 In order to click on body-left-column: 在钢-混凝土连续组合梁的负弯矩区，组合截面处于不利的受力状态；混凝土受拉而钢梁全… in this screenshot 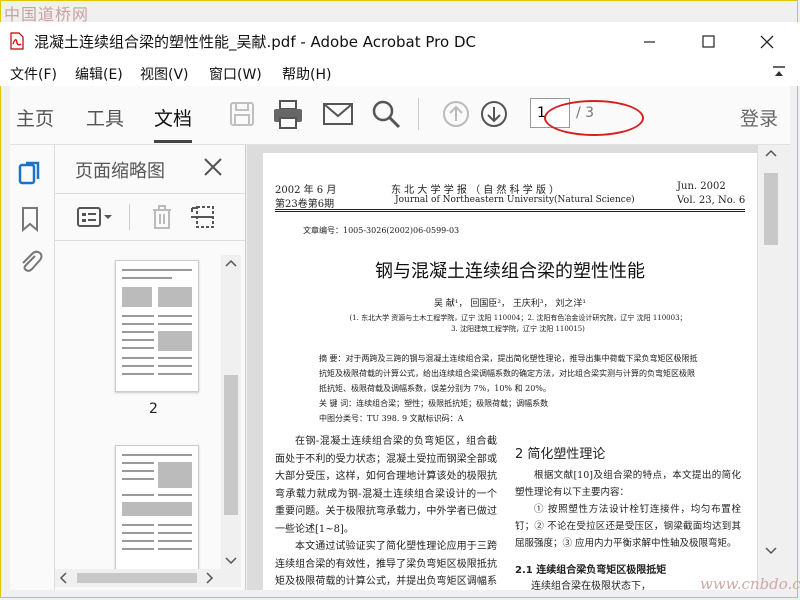, I will do `click(386, 511)`.